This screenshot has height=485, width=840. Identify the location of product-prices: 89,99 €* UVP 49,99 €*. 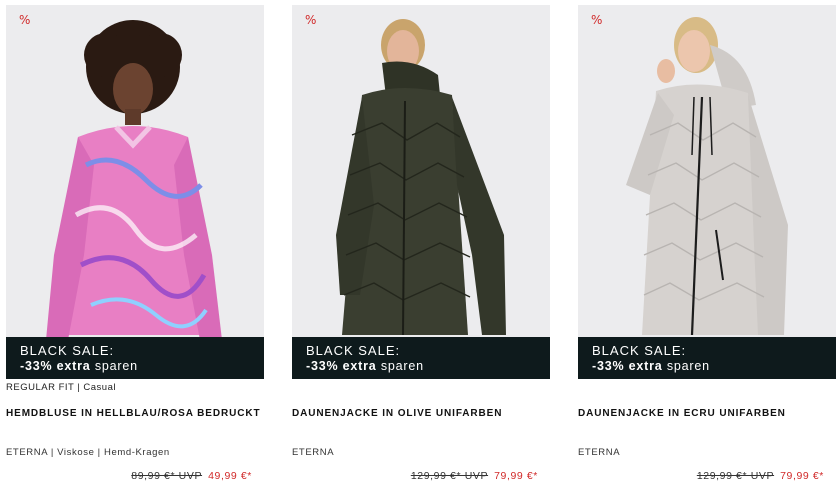
(191, 476).